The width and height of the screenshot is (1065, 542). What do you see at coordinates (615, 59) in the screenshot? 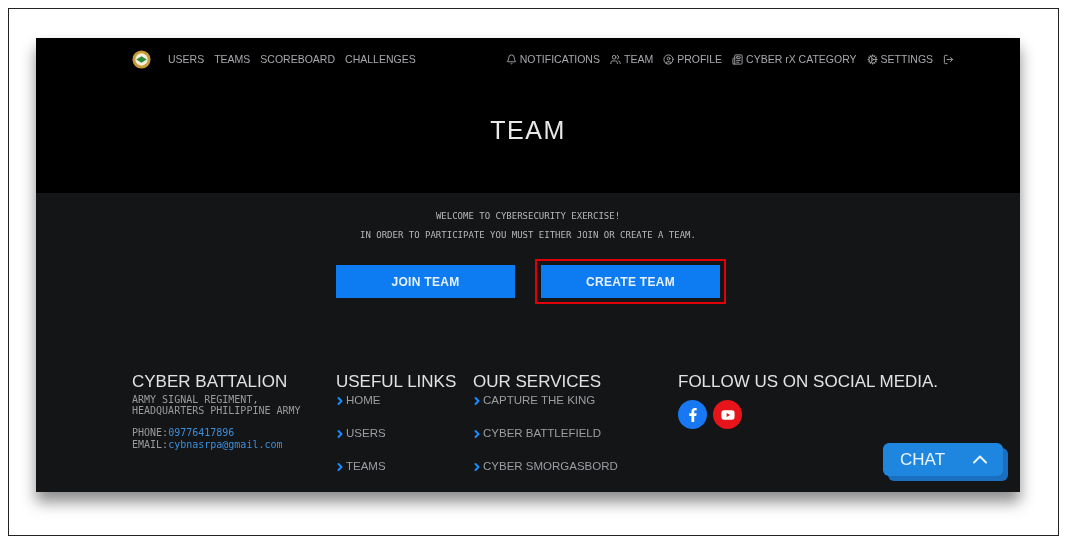
I see `users-icon` at bounding box center [615, 59].